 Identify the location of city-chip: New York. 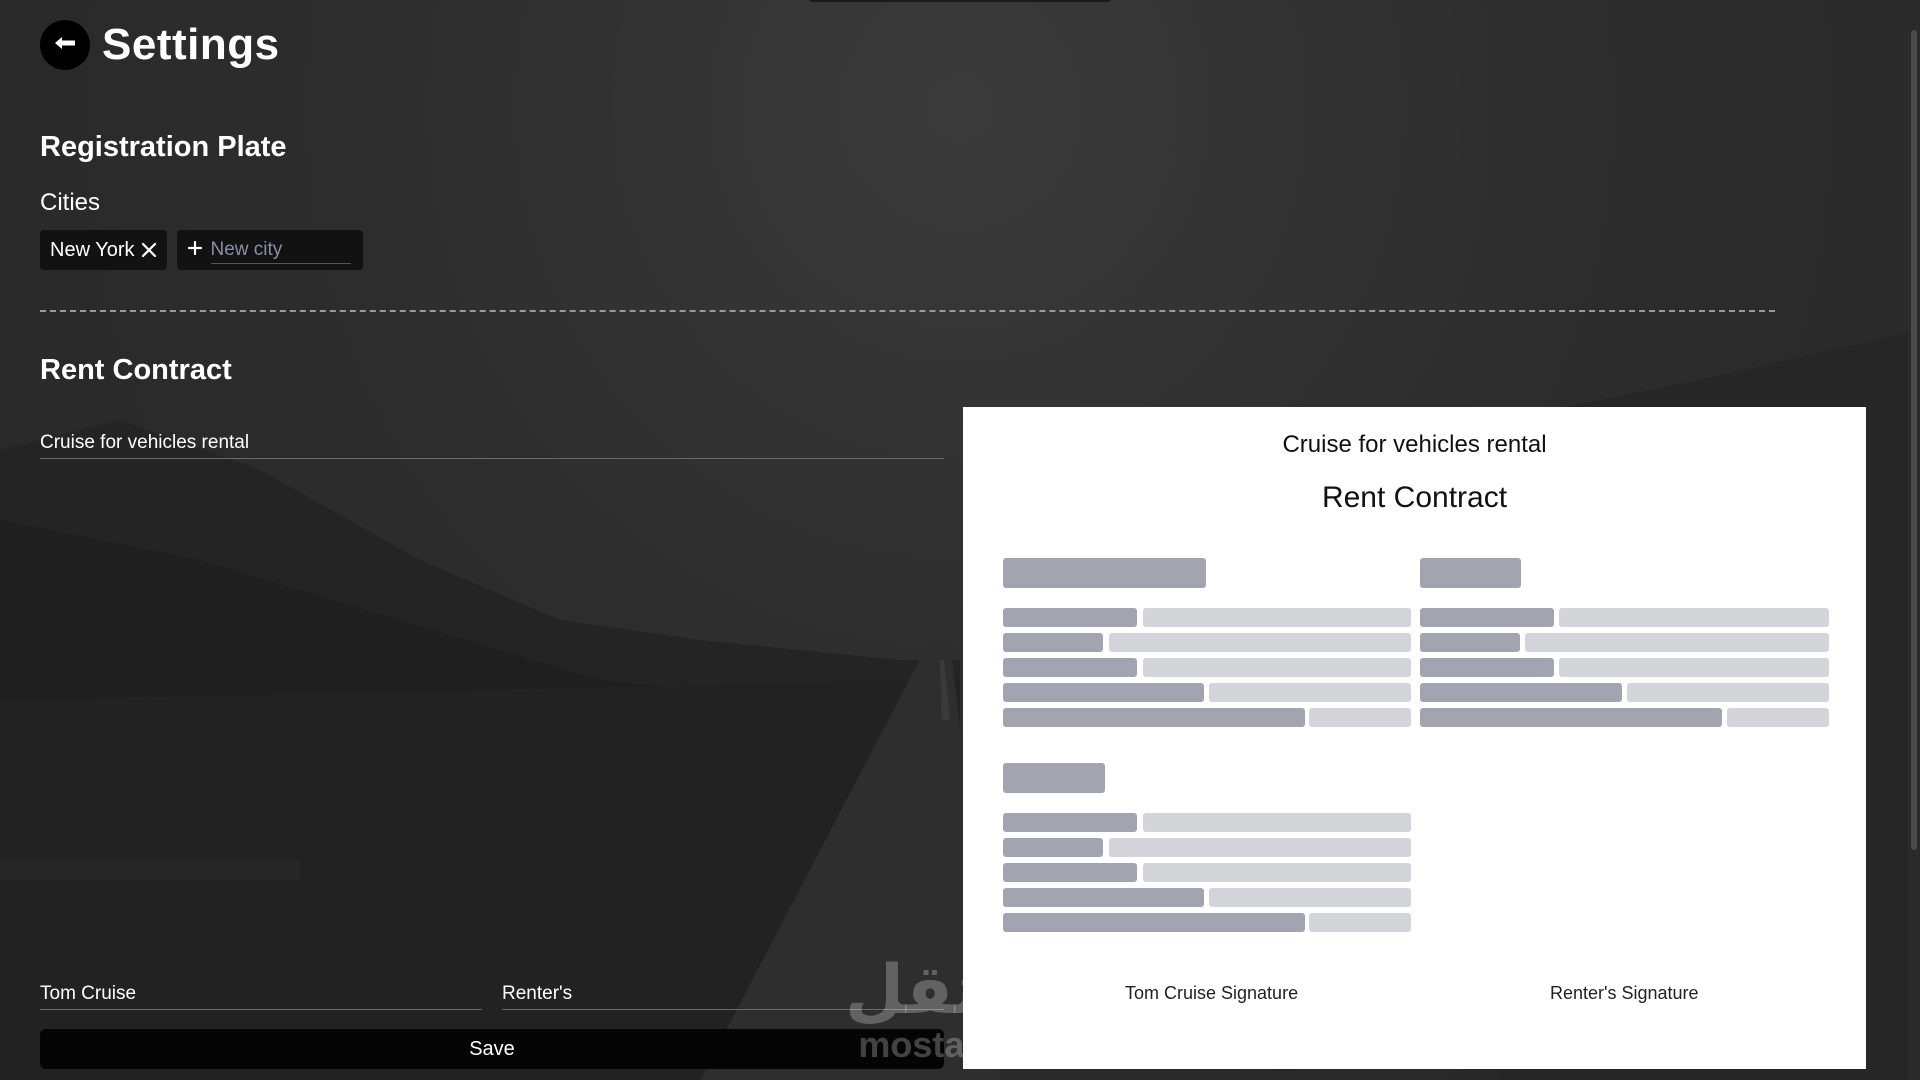
(103, 250).